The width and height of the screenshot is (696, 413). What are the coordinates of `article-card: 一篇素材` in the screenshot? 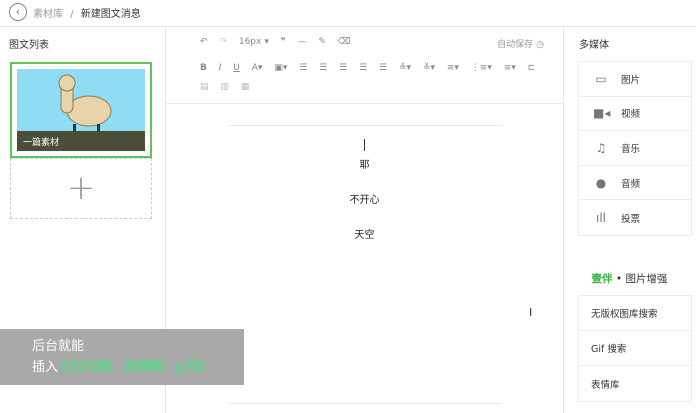 It's located at (81, 110).